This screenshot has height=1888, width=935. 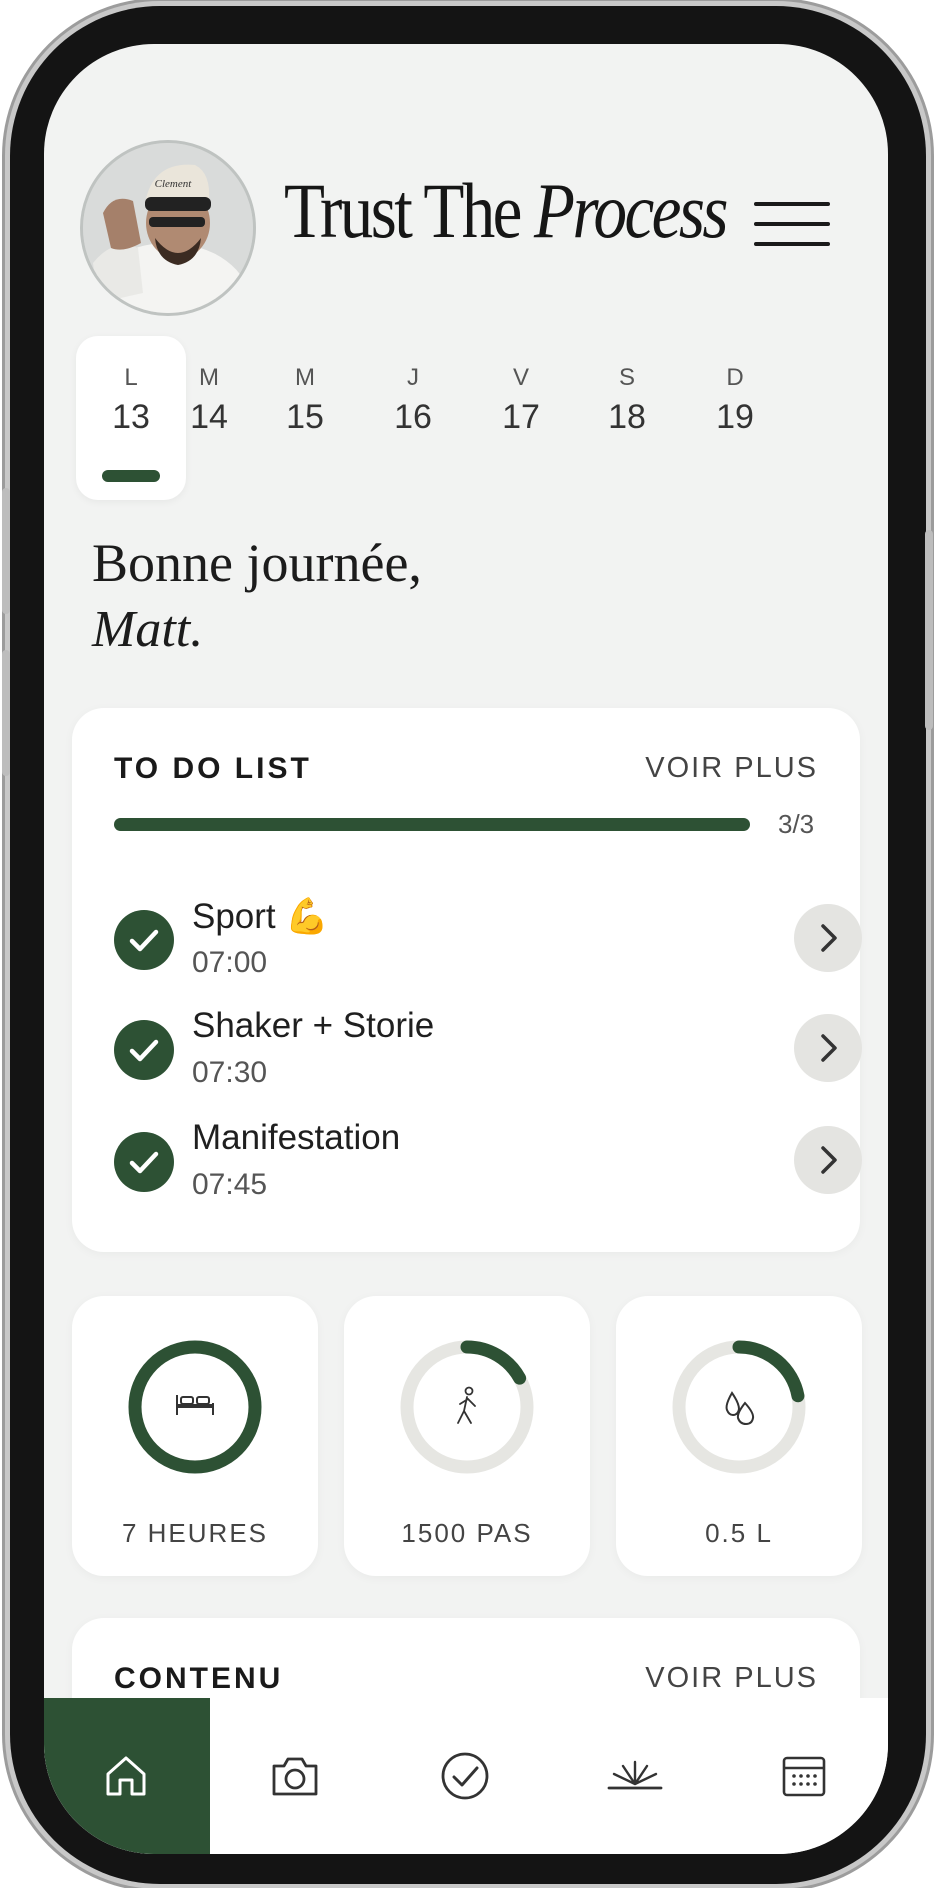 I want to click on task-name: Shaker + Storie, so click(x=313, y=1025).